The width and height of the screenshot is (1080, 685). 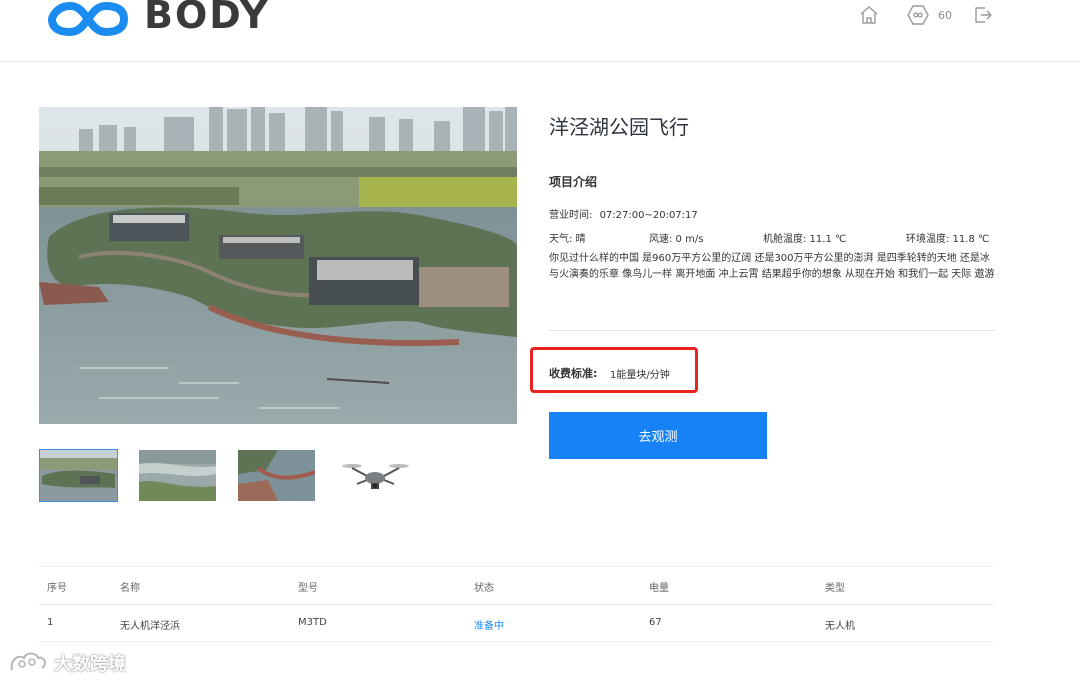 I want to click on top-header: BODY 60, so click(x=540, y=31).